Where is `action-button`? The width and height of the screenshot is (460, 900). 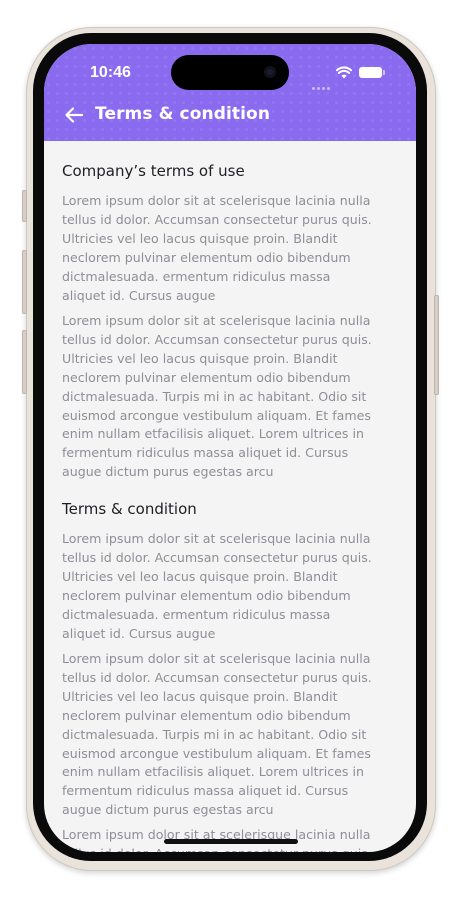
action-button is located at coordinates (24, 206).